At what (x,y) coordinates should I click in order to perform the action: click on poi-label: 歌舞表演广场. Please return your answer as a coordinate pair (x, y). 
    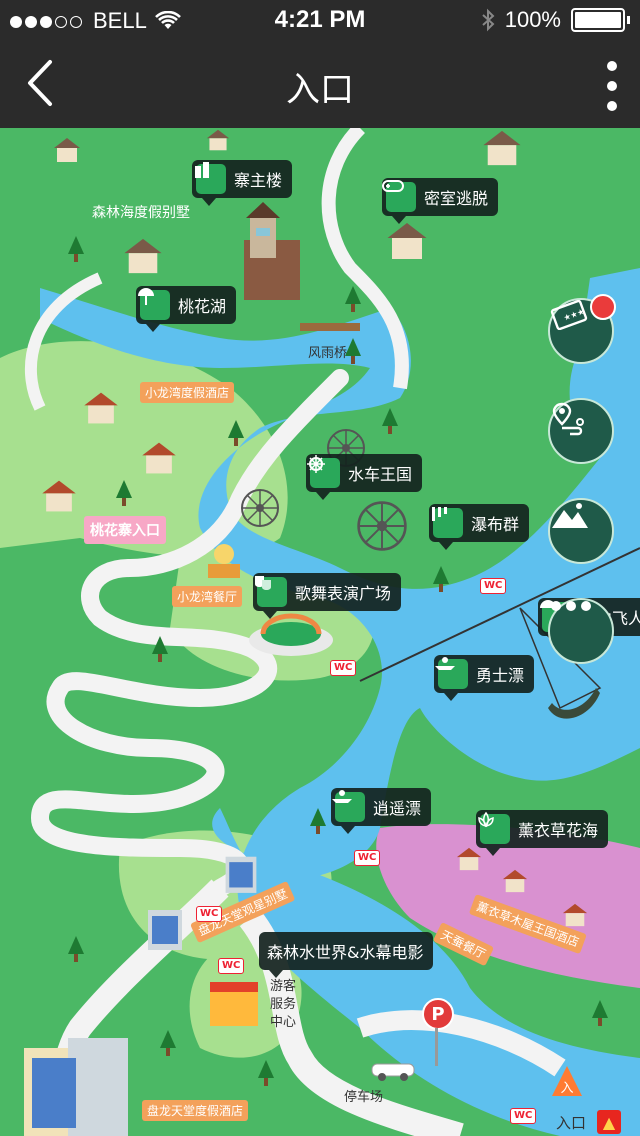
    Looking at the image, I should click on (343, 593).